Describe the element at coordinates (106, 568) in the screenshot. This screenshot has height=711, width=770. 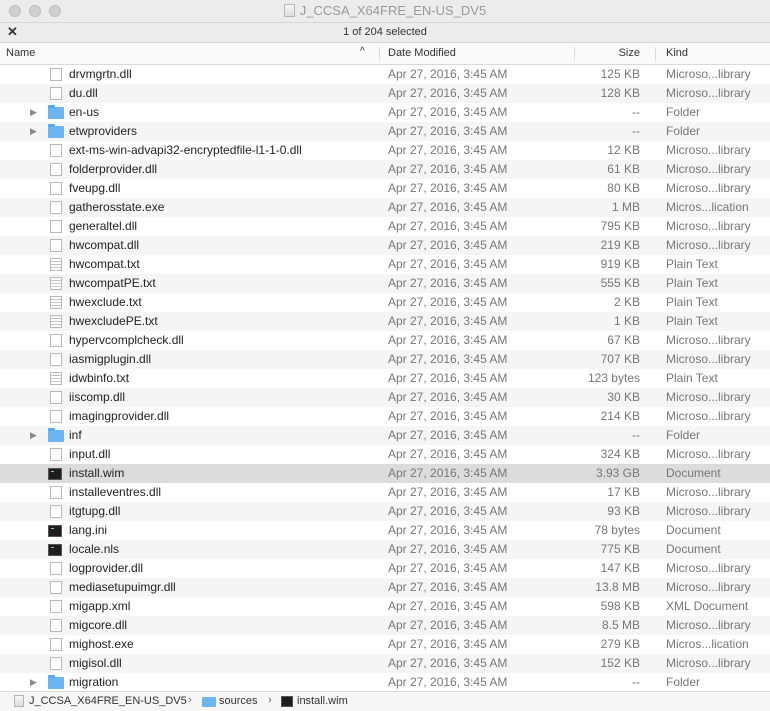
I see `file-name: logprovider.dll` at that location.